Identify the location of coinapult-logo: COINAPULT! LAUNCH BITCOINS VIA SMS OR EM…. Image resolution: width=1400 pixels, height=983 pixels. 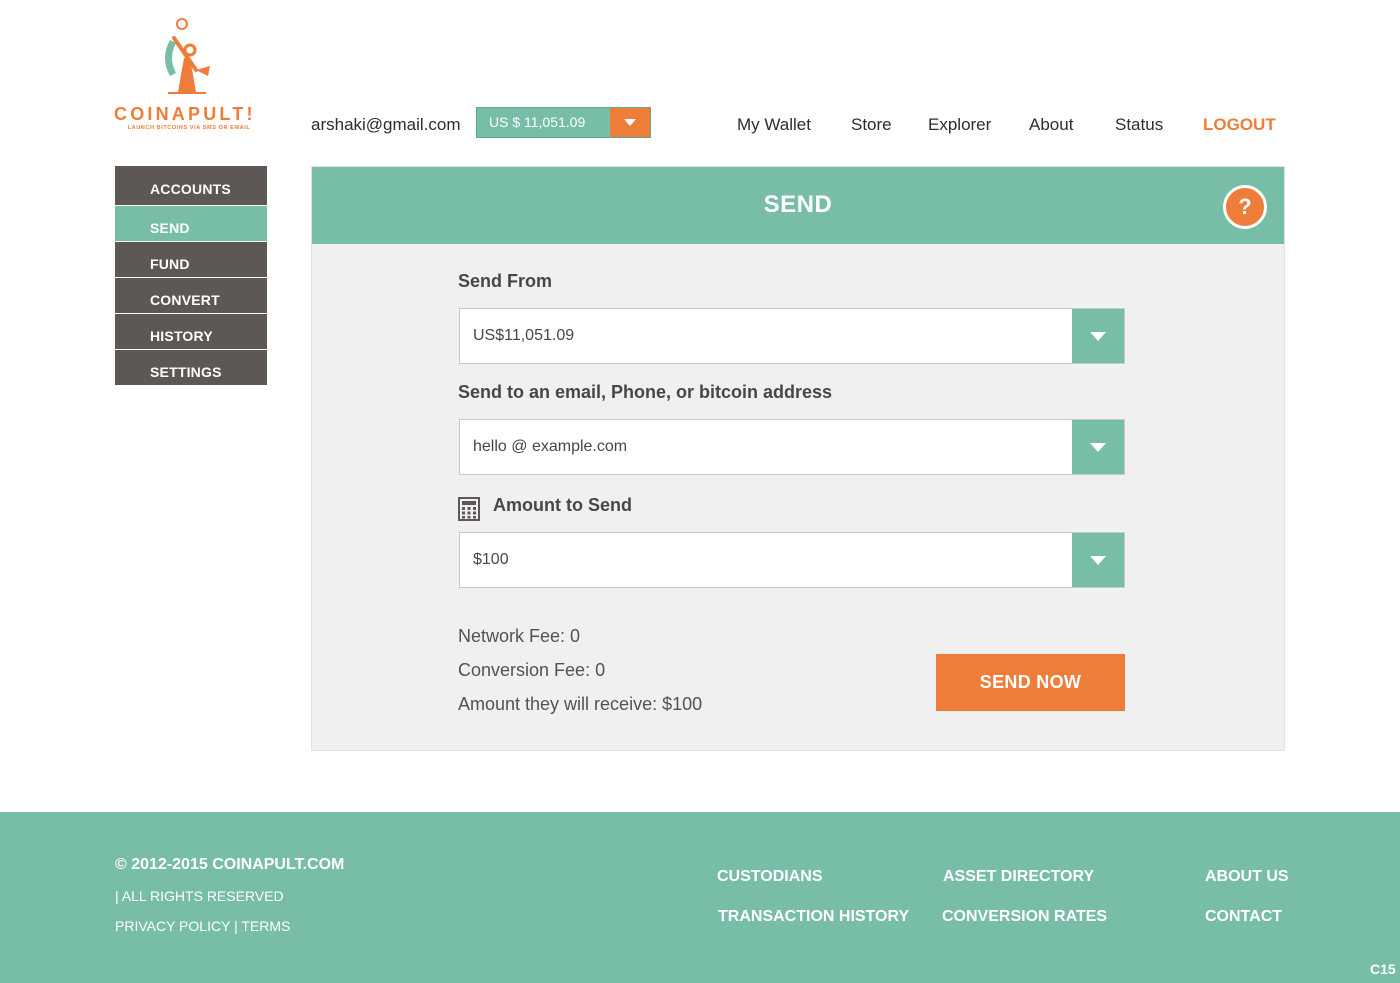
(190, 78).